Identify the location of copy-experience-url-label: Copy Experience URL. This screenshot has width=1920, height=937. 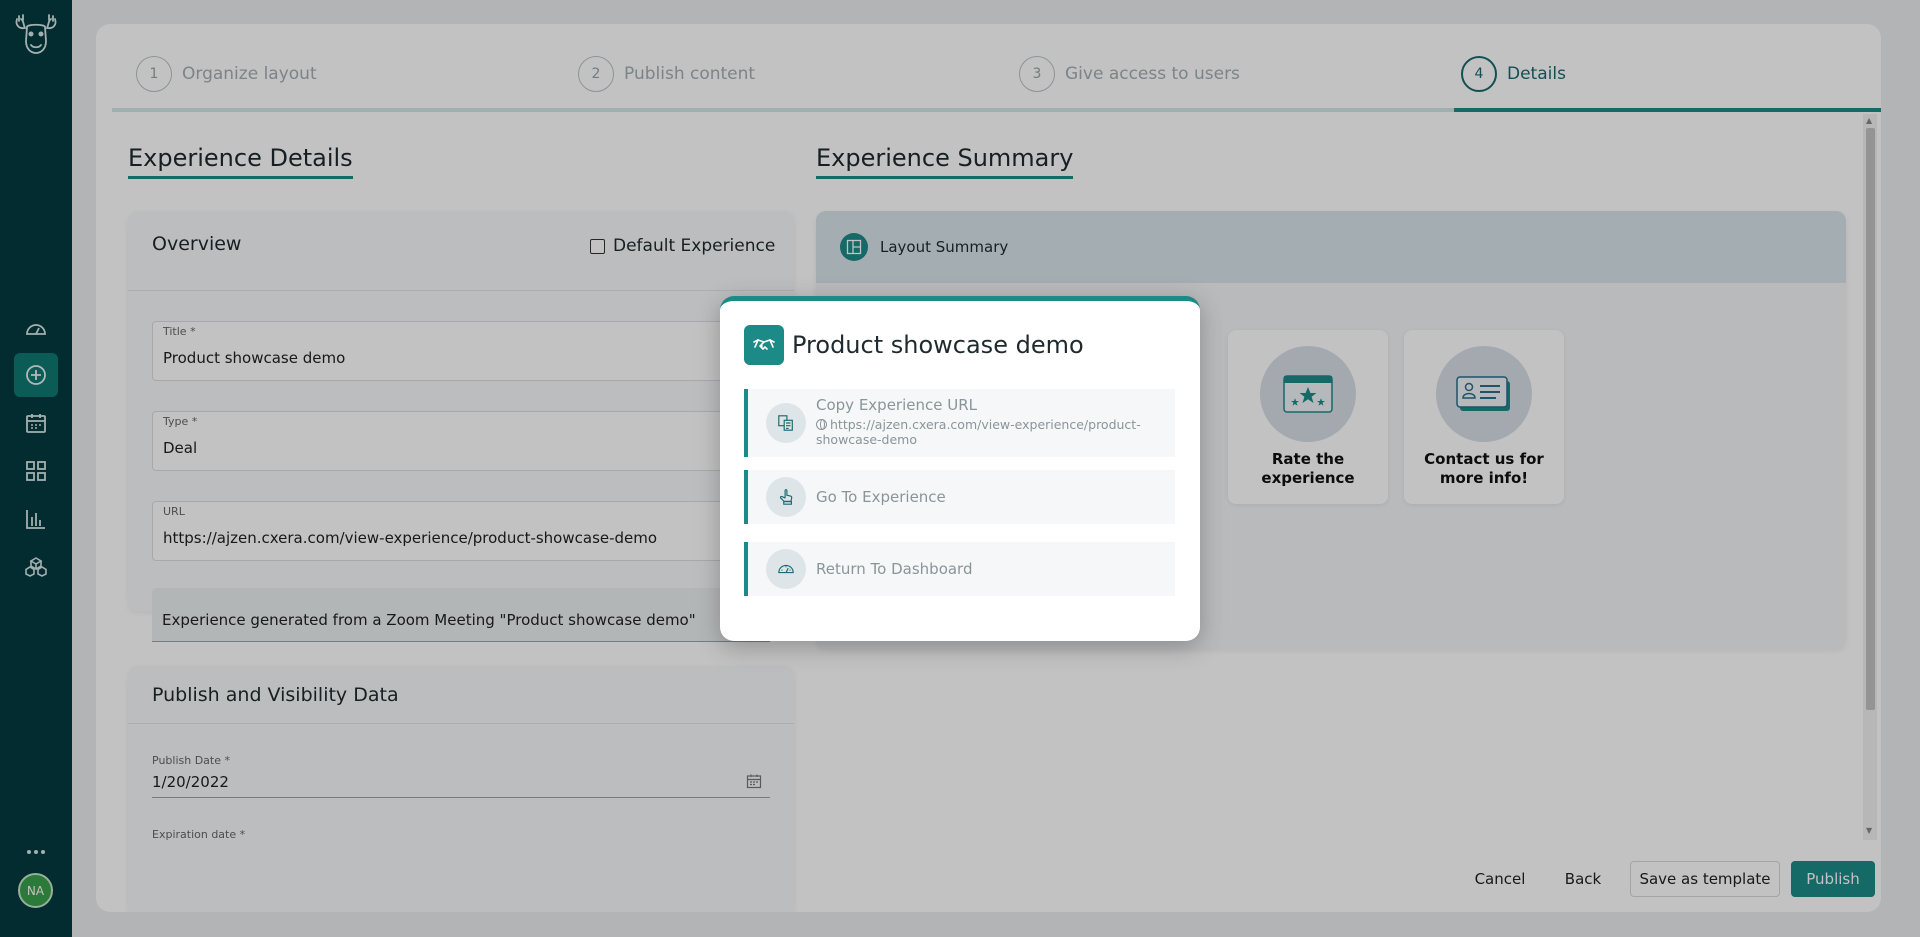
(896, 405).